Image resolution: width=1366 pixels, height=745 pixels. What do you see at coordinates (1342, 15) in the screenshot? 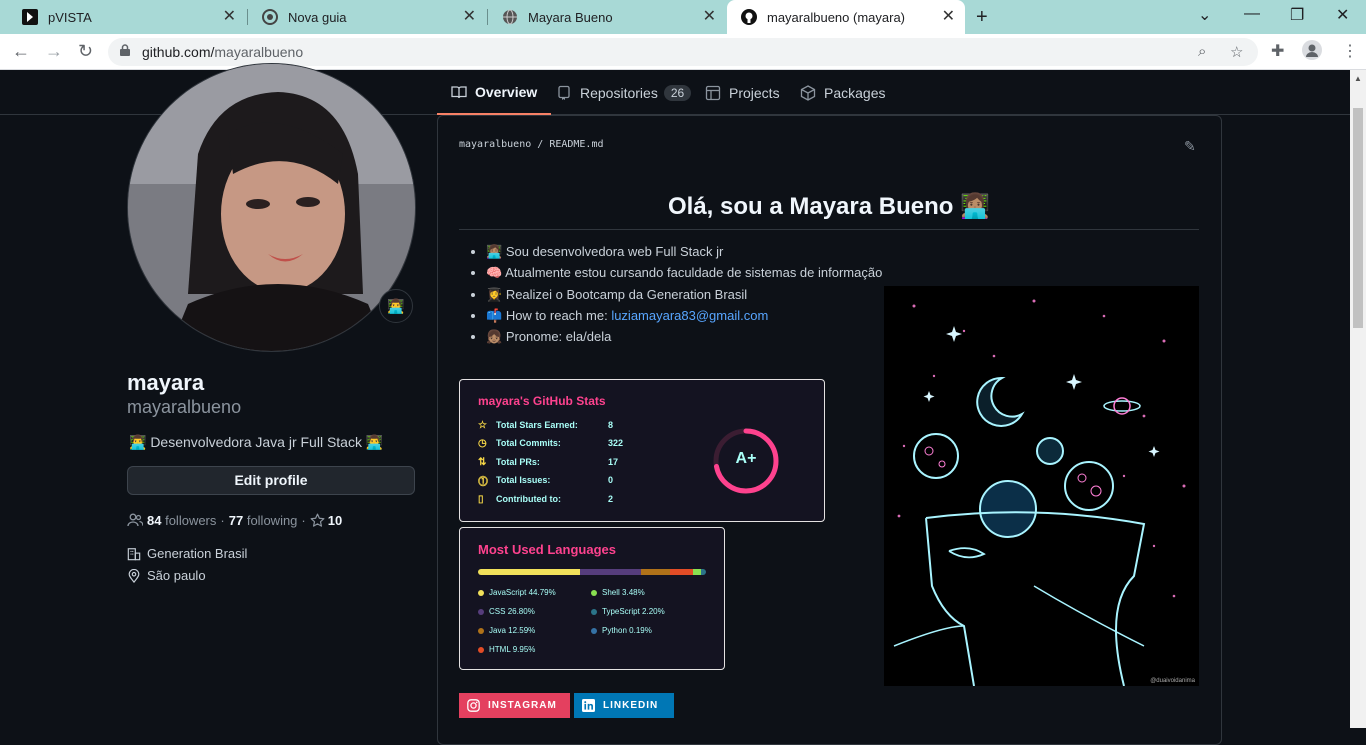
I see `close-window-button: ✕` at bounding box center [1342, 15].